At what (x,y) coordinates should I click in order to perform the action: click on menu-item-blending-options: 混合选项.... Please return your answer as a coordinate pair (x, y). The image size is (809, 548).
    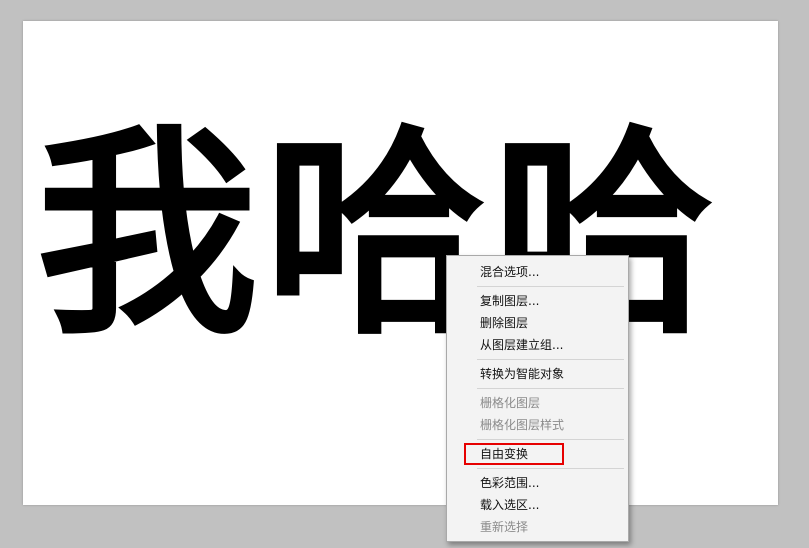
    Looking at the image, I should click on (537, 272).